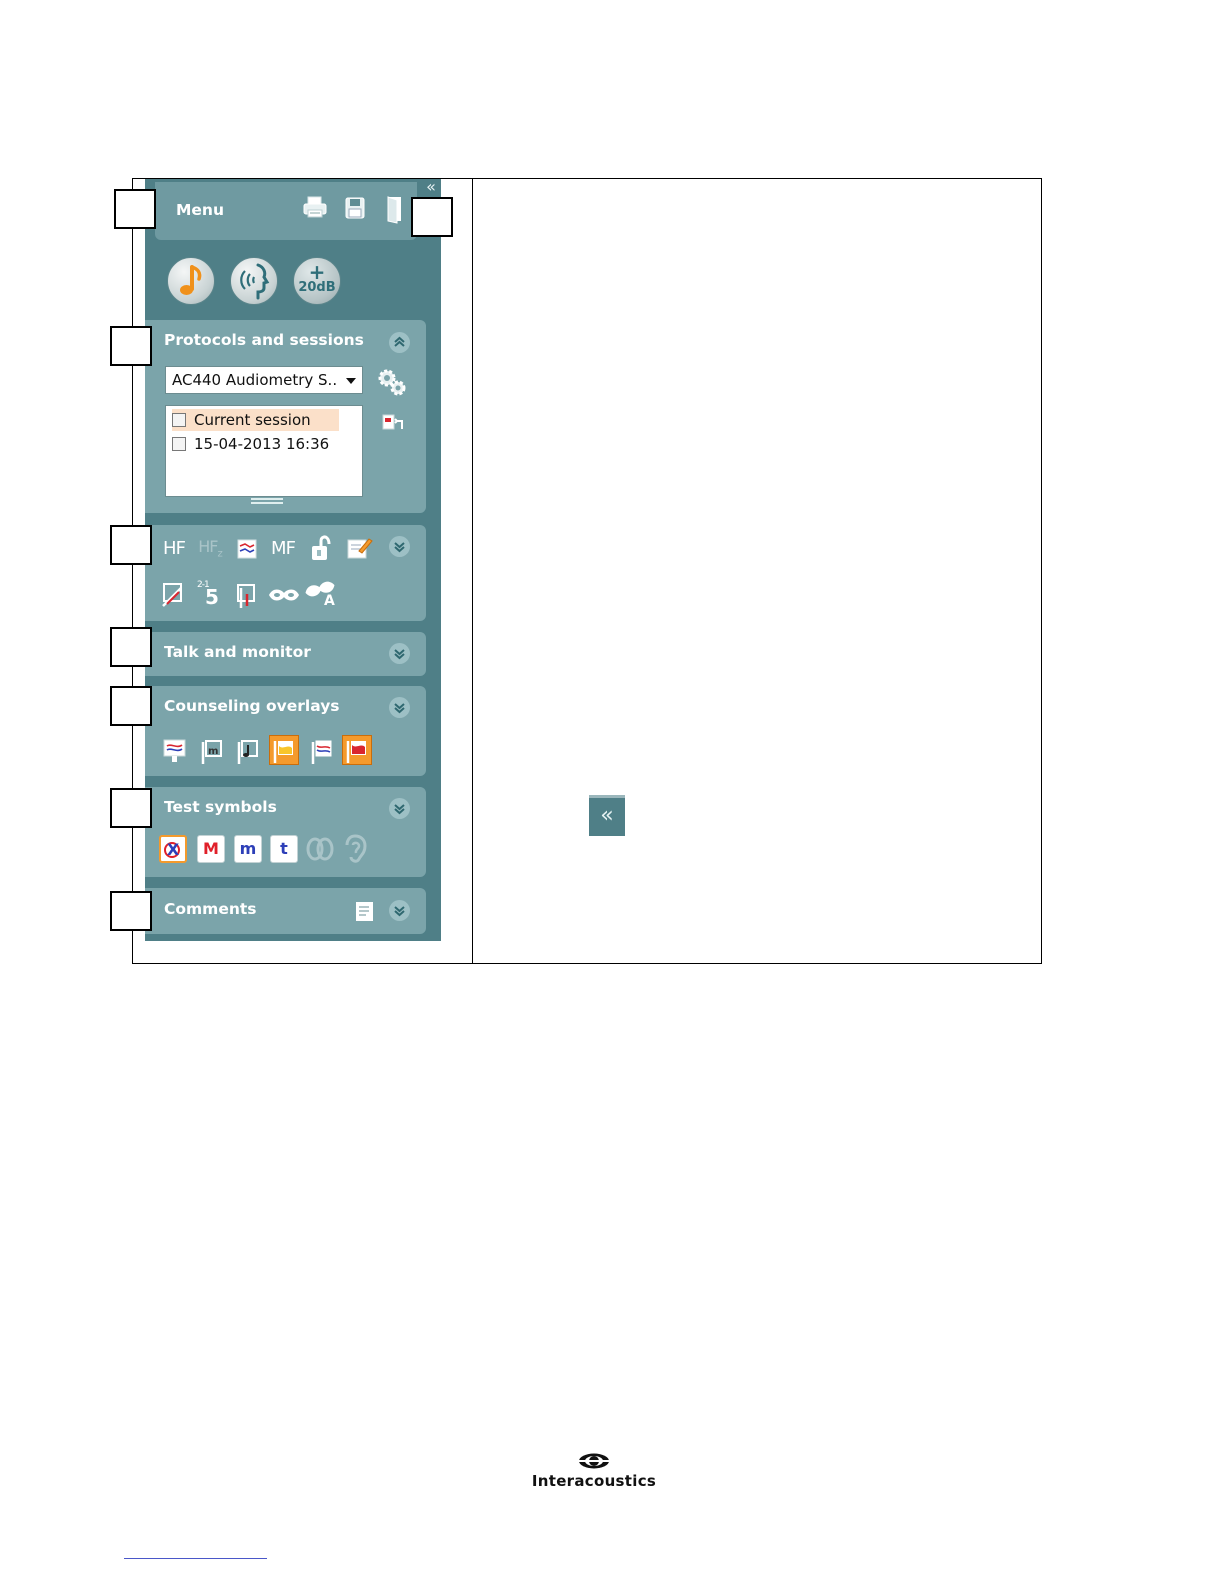 This screenshot has height=1584, width=1224. What do you see at coordinates (175, 751) in the screenshot?
I see `patient-monitor-icon` at bounding box center [175, 751].